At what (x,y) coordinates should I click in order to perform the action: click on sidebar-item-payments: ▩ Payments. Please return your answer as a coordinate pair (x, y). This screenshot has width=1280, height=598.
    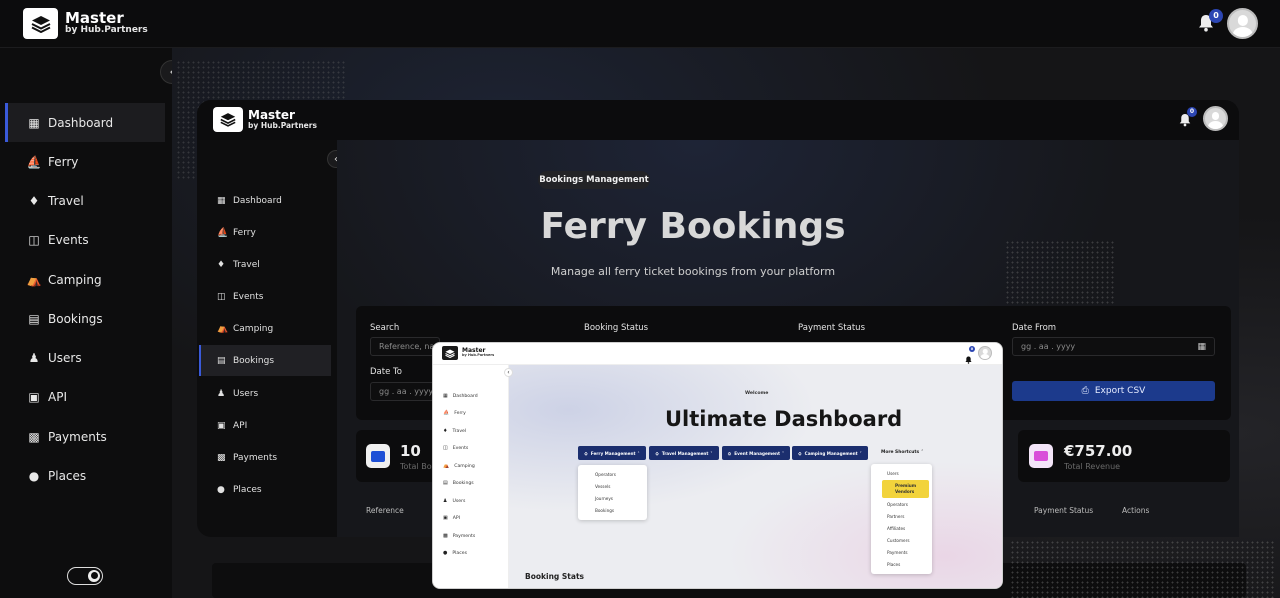
    Looking at the image, I should click on (85, 436).